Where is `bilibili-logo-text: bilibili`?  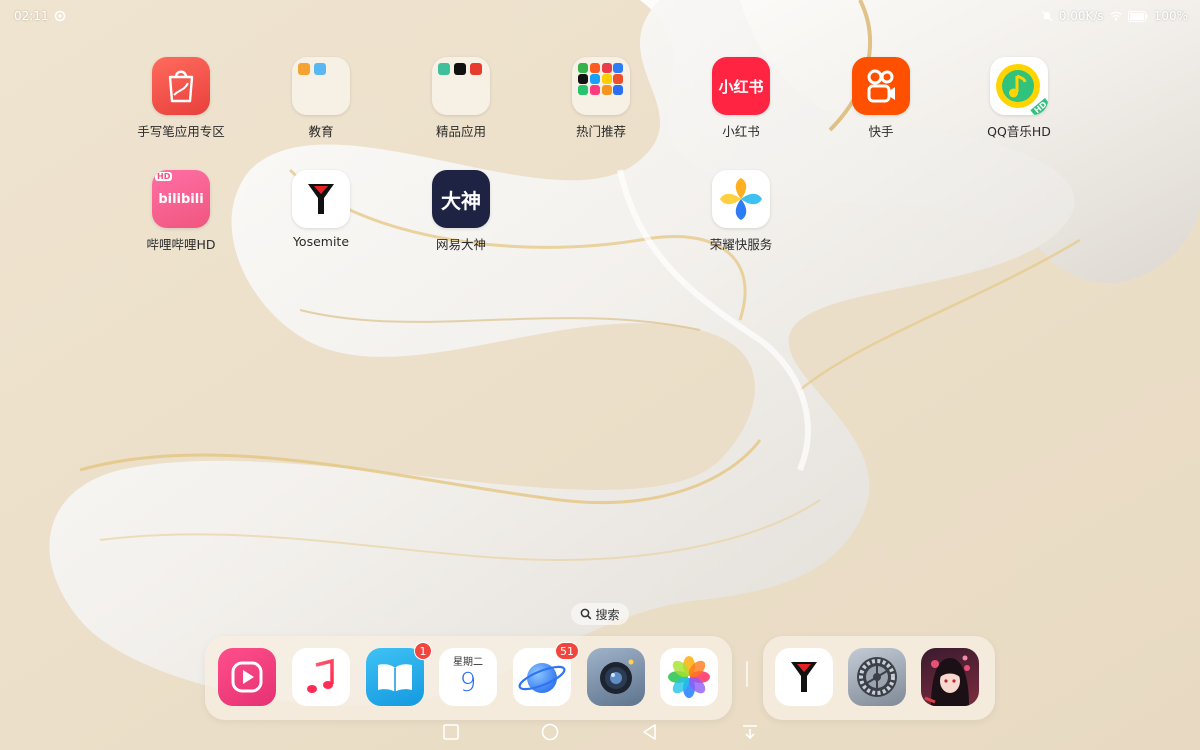 bilibili-logo-text: bilibili is located at coordinates (181, 199).